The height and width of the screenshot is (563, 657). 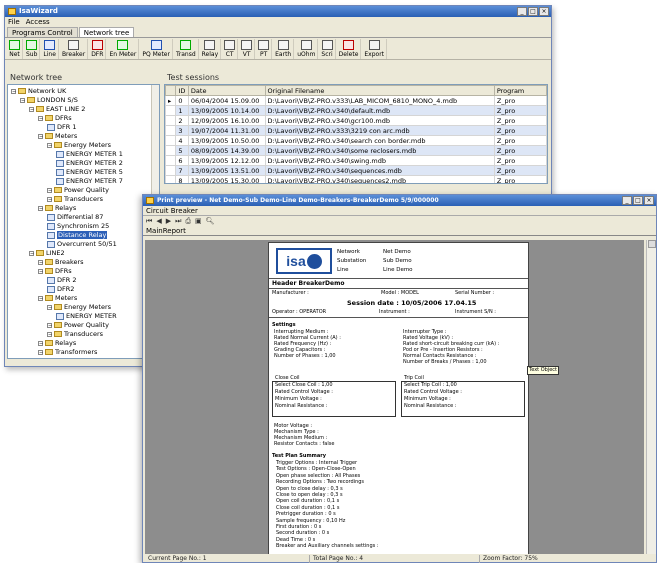 What do you see at coordinates (182, 90) in the screenshot?
I see `column-header: ID` at bounding box center [182, 90].